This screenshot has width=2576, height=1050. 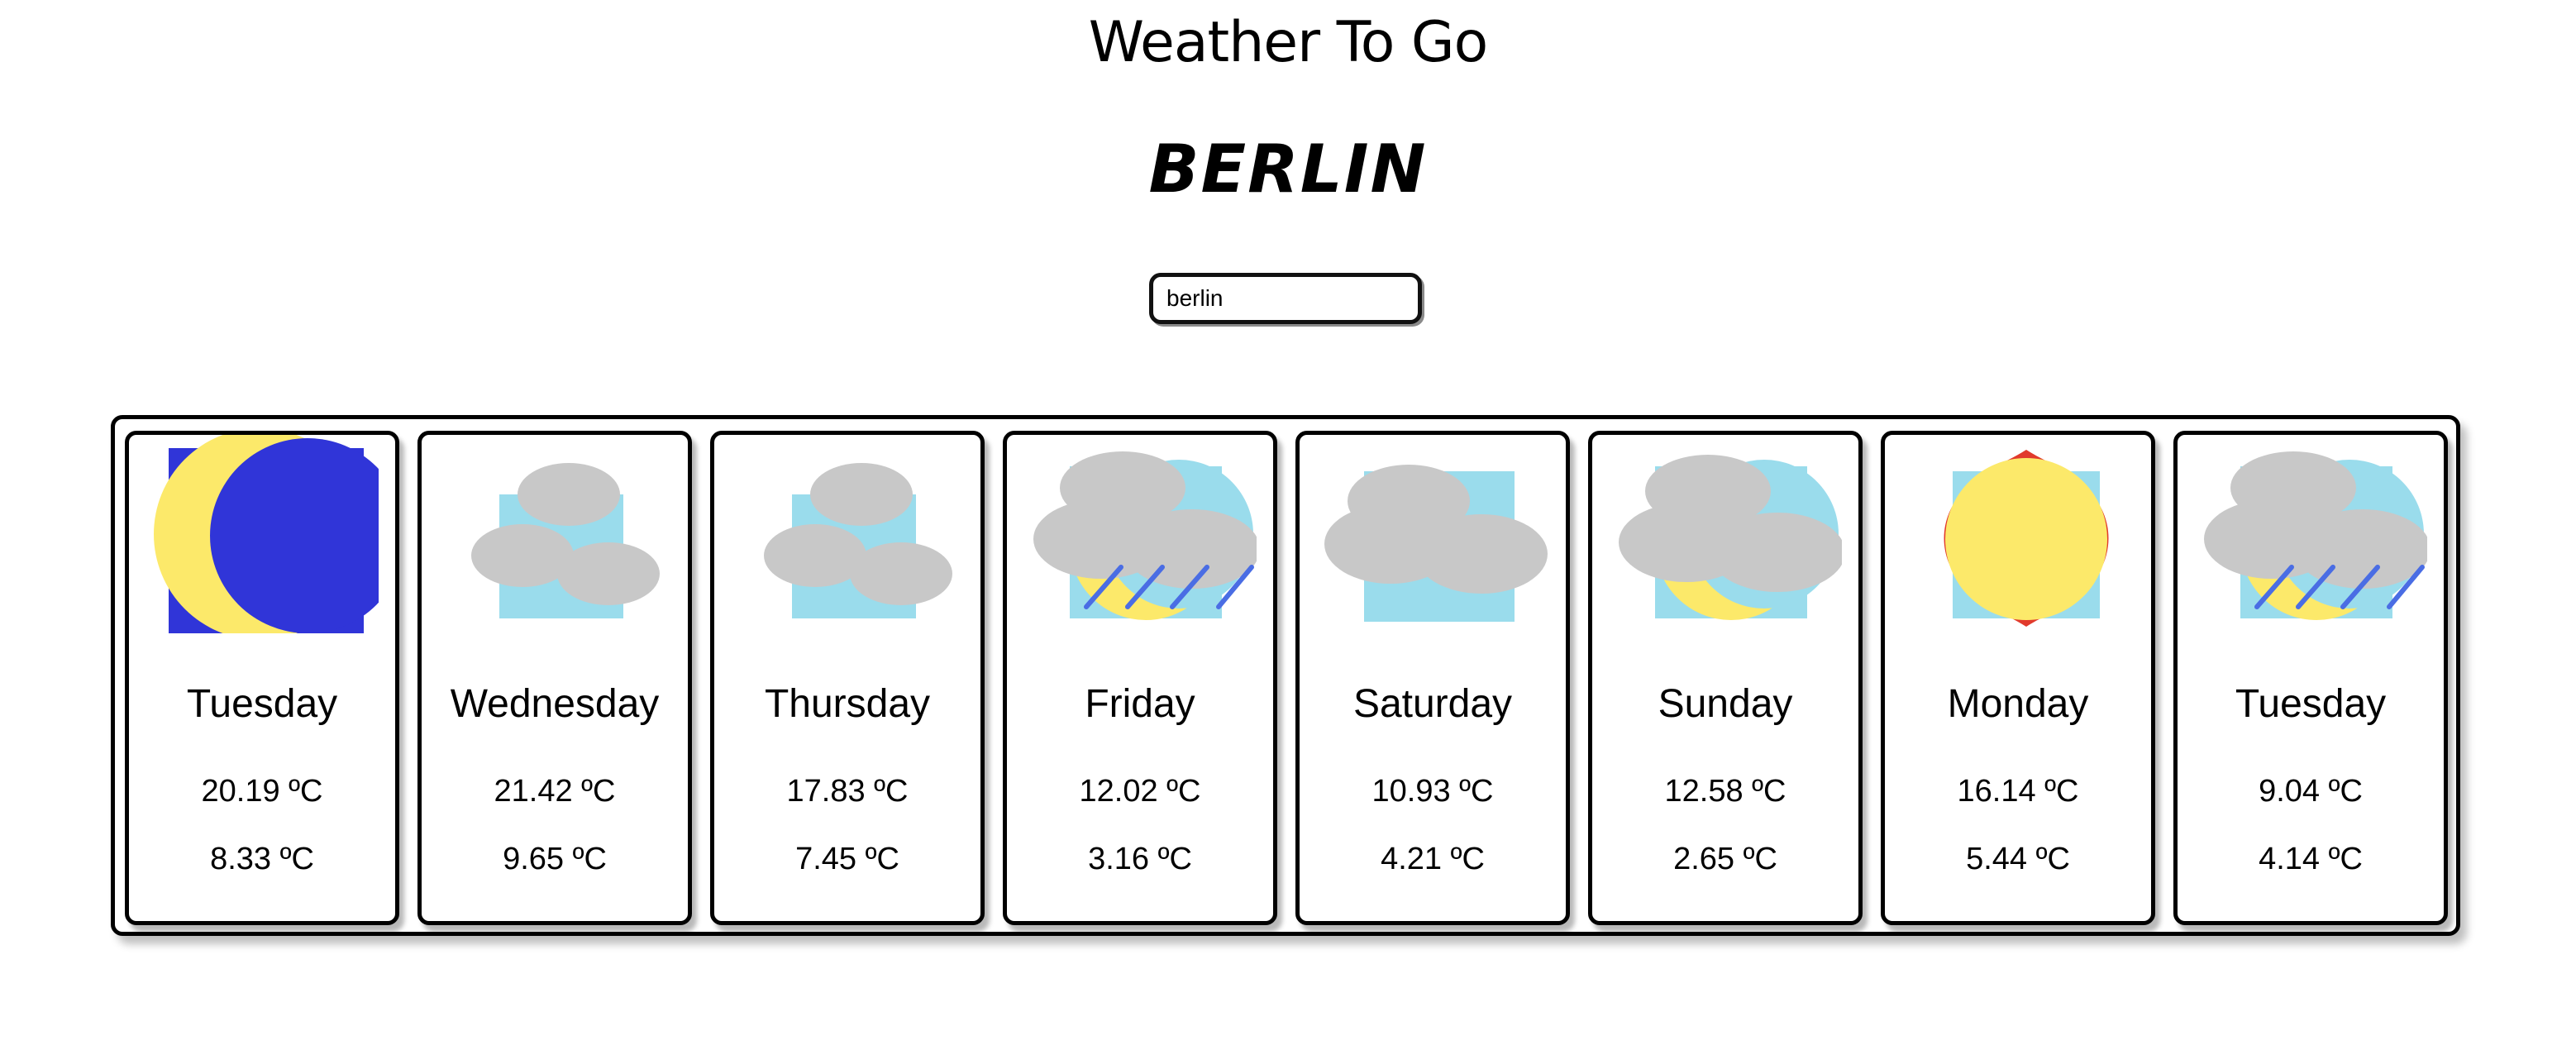 What do you see at coordinates (1140, 678) in the screenshot?
I see `forecast-card-friday: Friday 12.02 ºC 3.16 ºC` at bounding box center [1140, 678].